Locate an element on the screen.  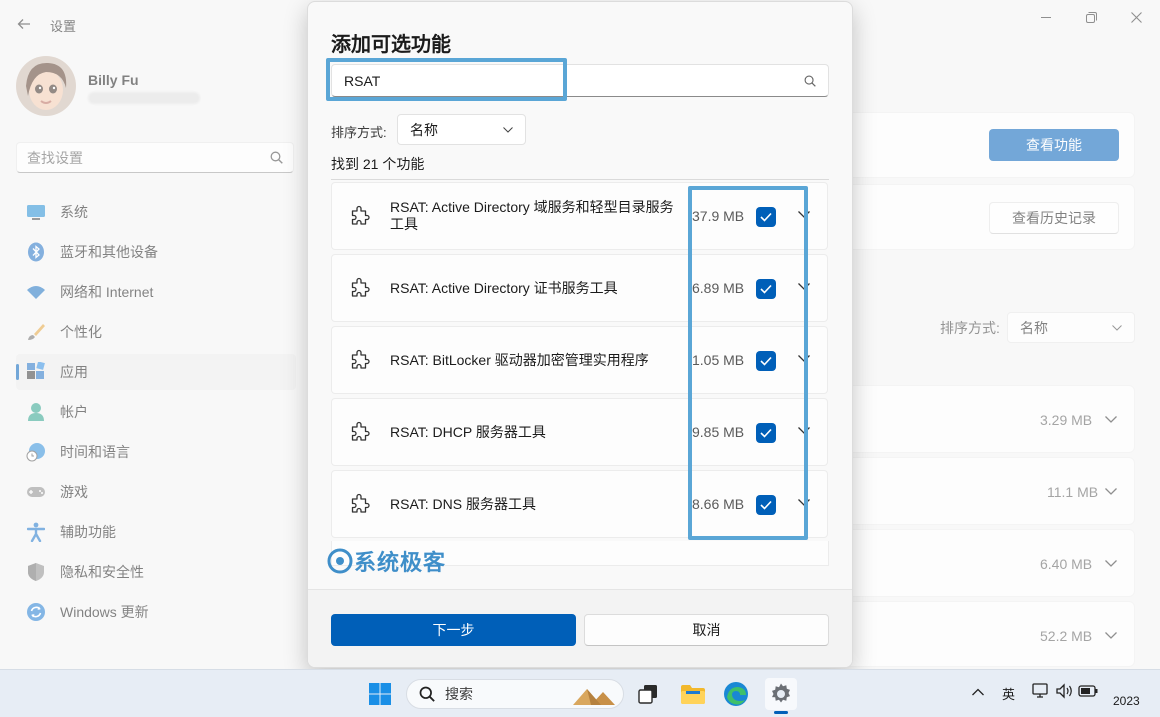
watermark-text: 系统极客 is located at coordinates (400, 562).